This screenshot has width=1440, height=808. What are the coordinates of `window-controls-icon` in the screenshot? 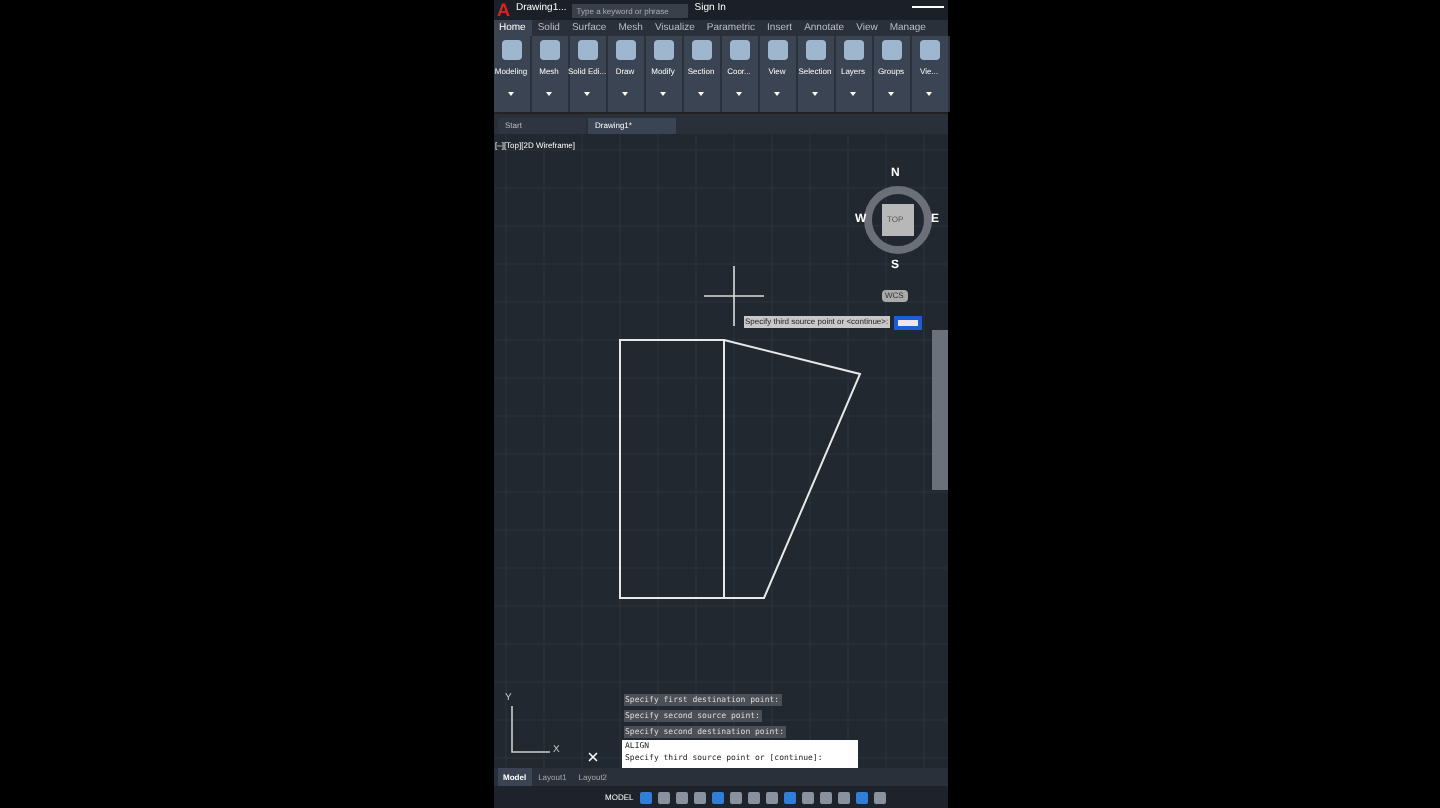 It's located at (927, 10).